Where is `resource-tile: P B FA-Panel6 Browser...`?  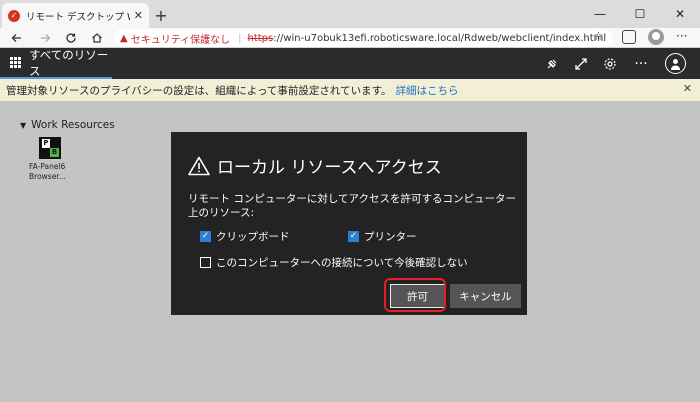
resource-tile: P B FA-Panel6 Browser... is located at coordinates (54, 159).